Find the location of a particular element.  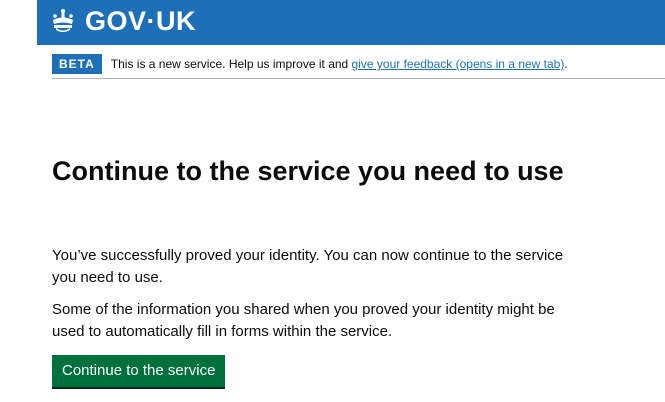

page-title: Continue to the service you need to use is located at coordinates (308, 171).